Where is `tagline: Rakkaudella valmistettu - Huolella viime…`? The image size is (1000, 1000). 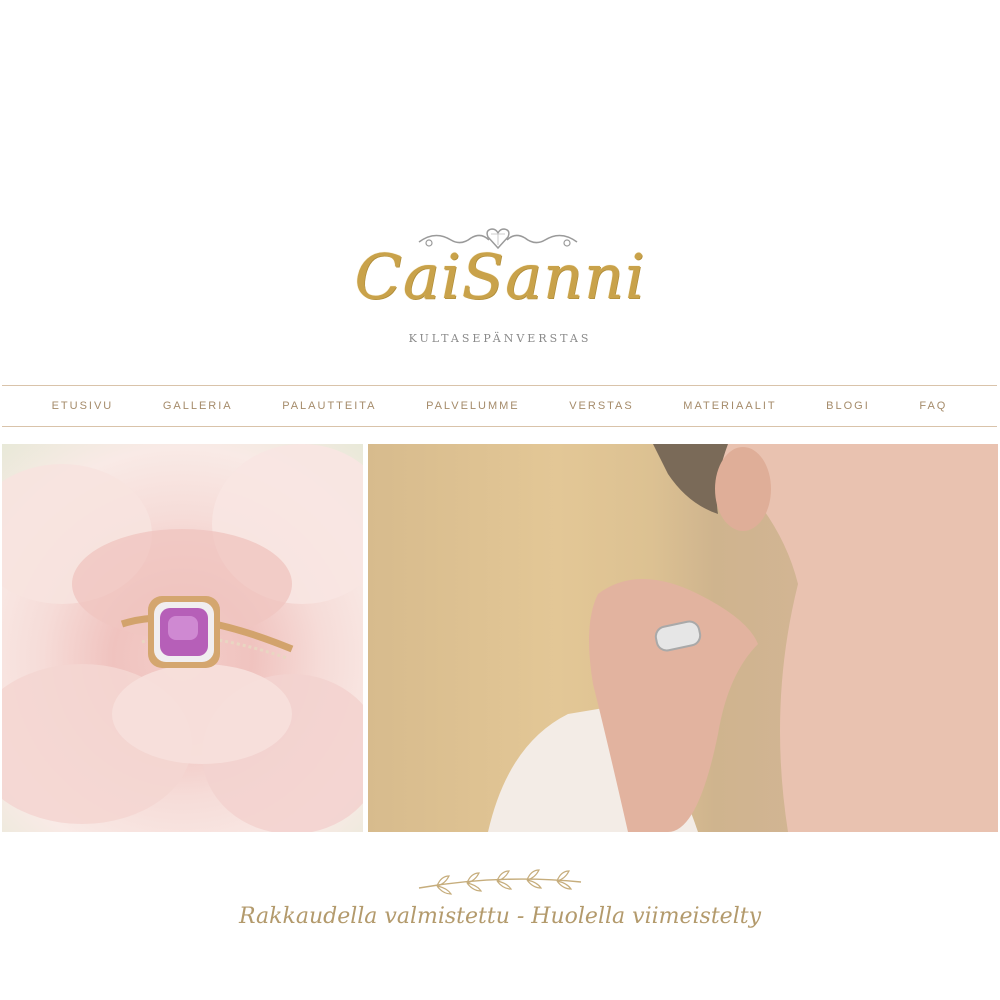 tagline: Rakkaudella valmistettu - Huolella viime… is located at coordinates (500, 916).